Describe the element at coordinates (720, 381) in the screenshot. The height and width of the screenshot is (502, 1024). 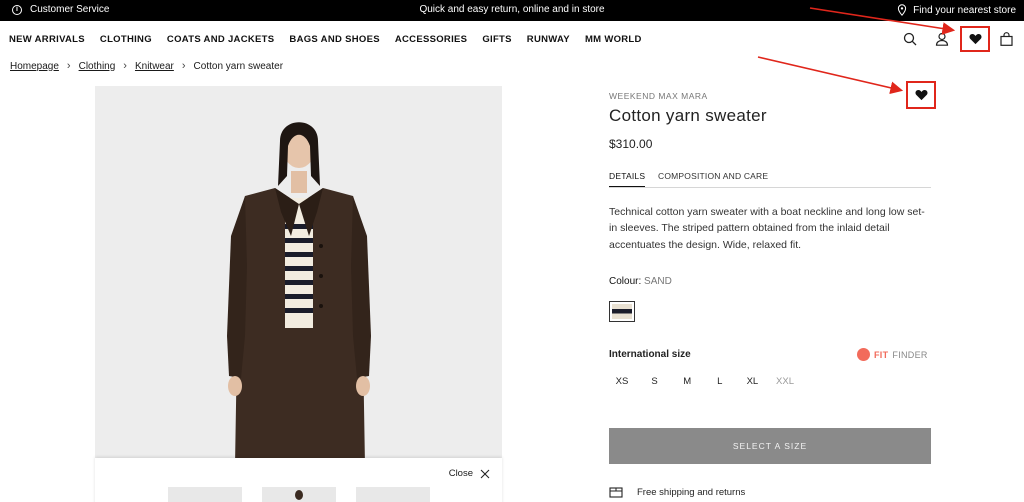
I see `size-option-l: L` at that location.